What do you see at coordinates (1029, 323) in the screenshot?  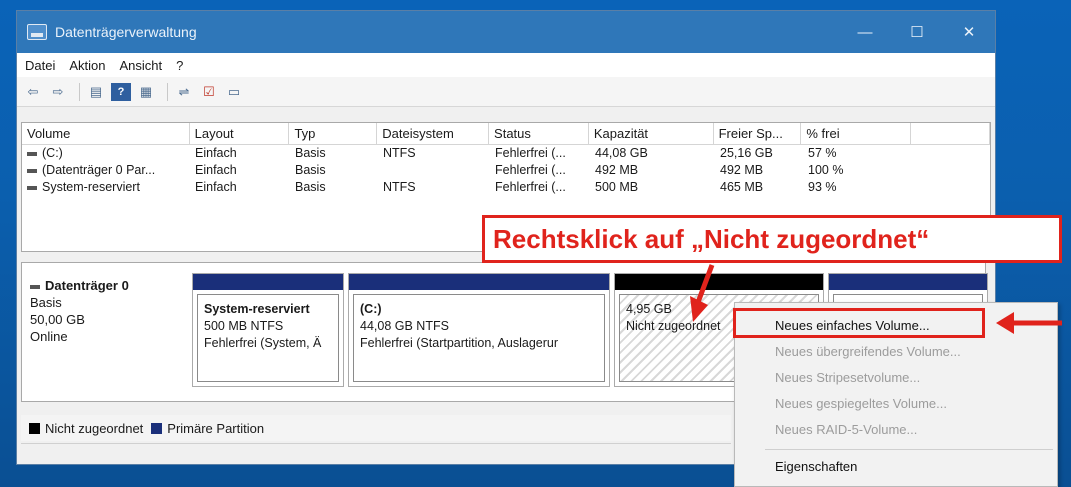 I see `menu-arrow-icon` at bounding box center [1029, 323].